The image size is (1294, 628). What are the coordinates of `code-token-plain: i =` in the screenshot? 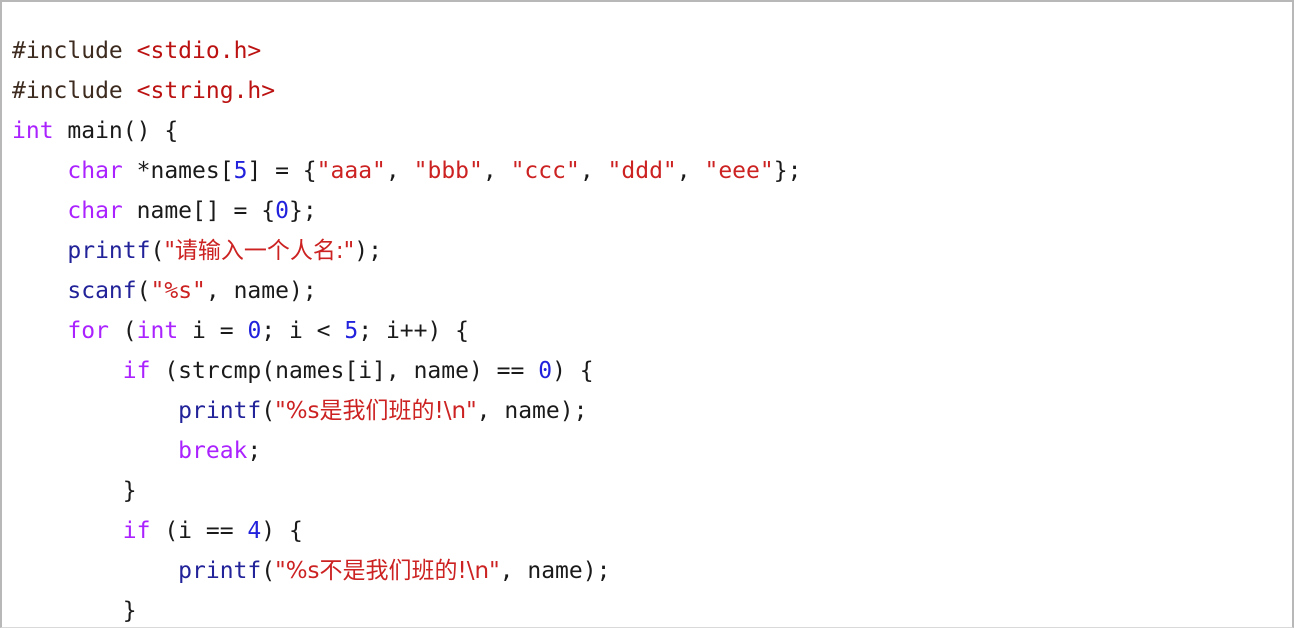 It's located at (213, 331).